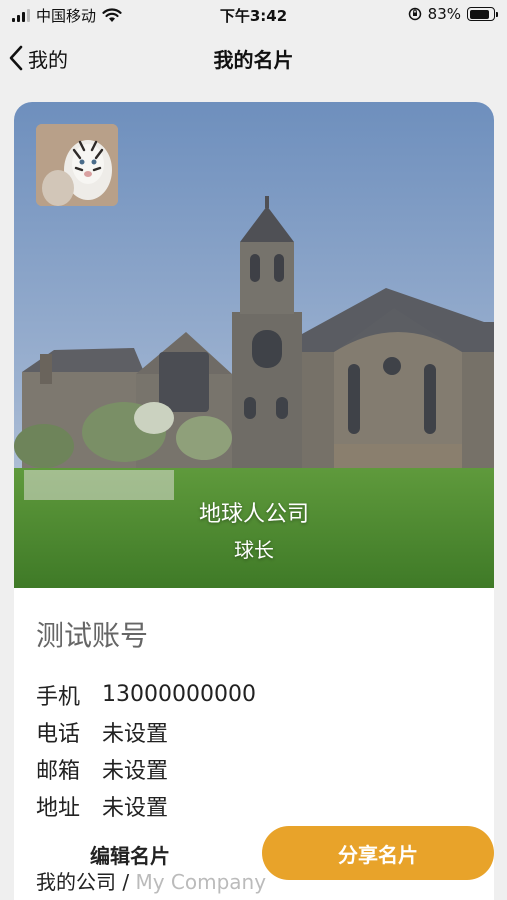 The image size is (507, 900). Describe the element at coordinates (378, 853) in the screenshot. I see `share-card-button: 分享名片` at that location.